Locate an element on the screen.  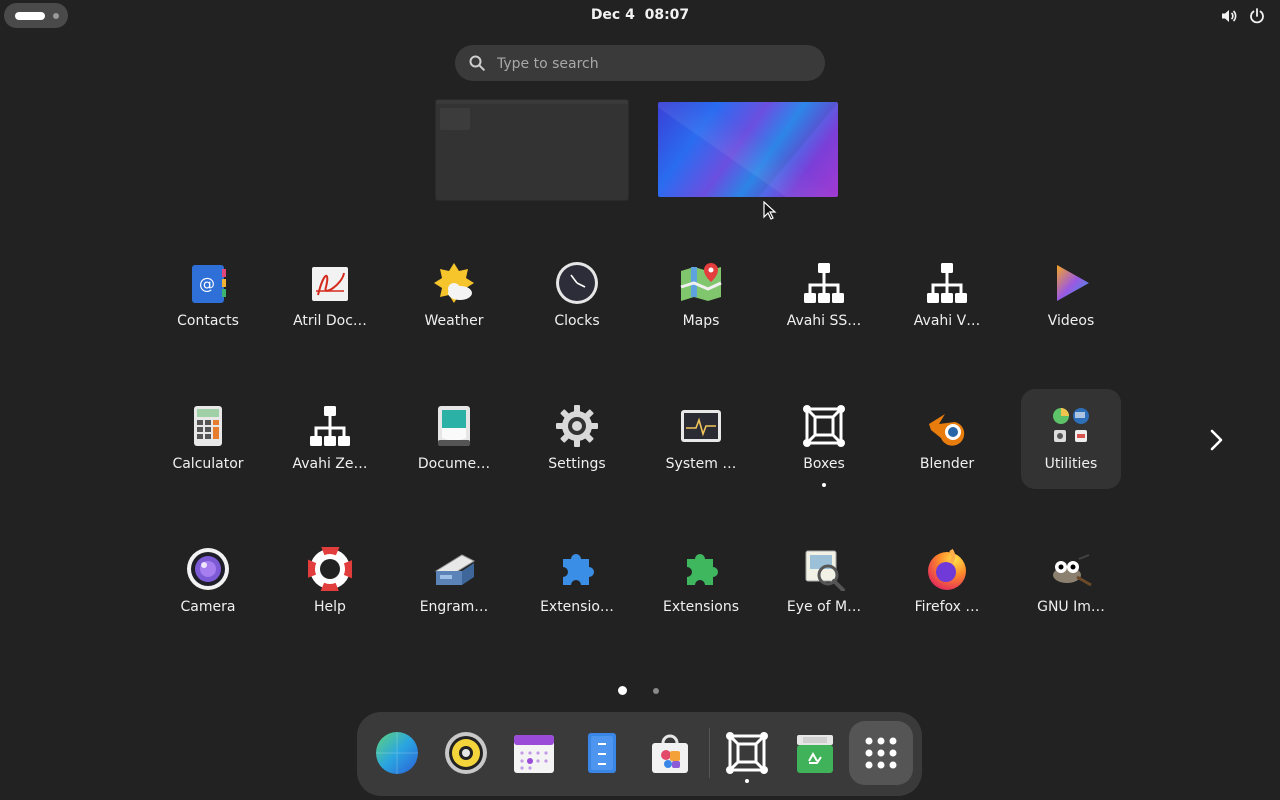
app-blender: Blender is located at coordinates (947, 448).